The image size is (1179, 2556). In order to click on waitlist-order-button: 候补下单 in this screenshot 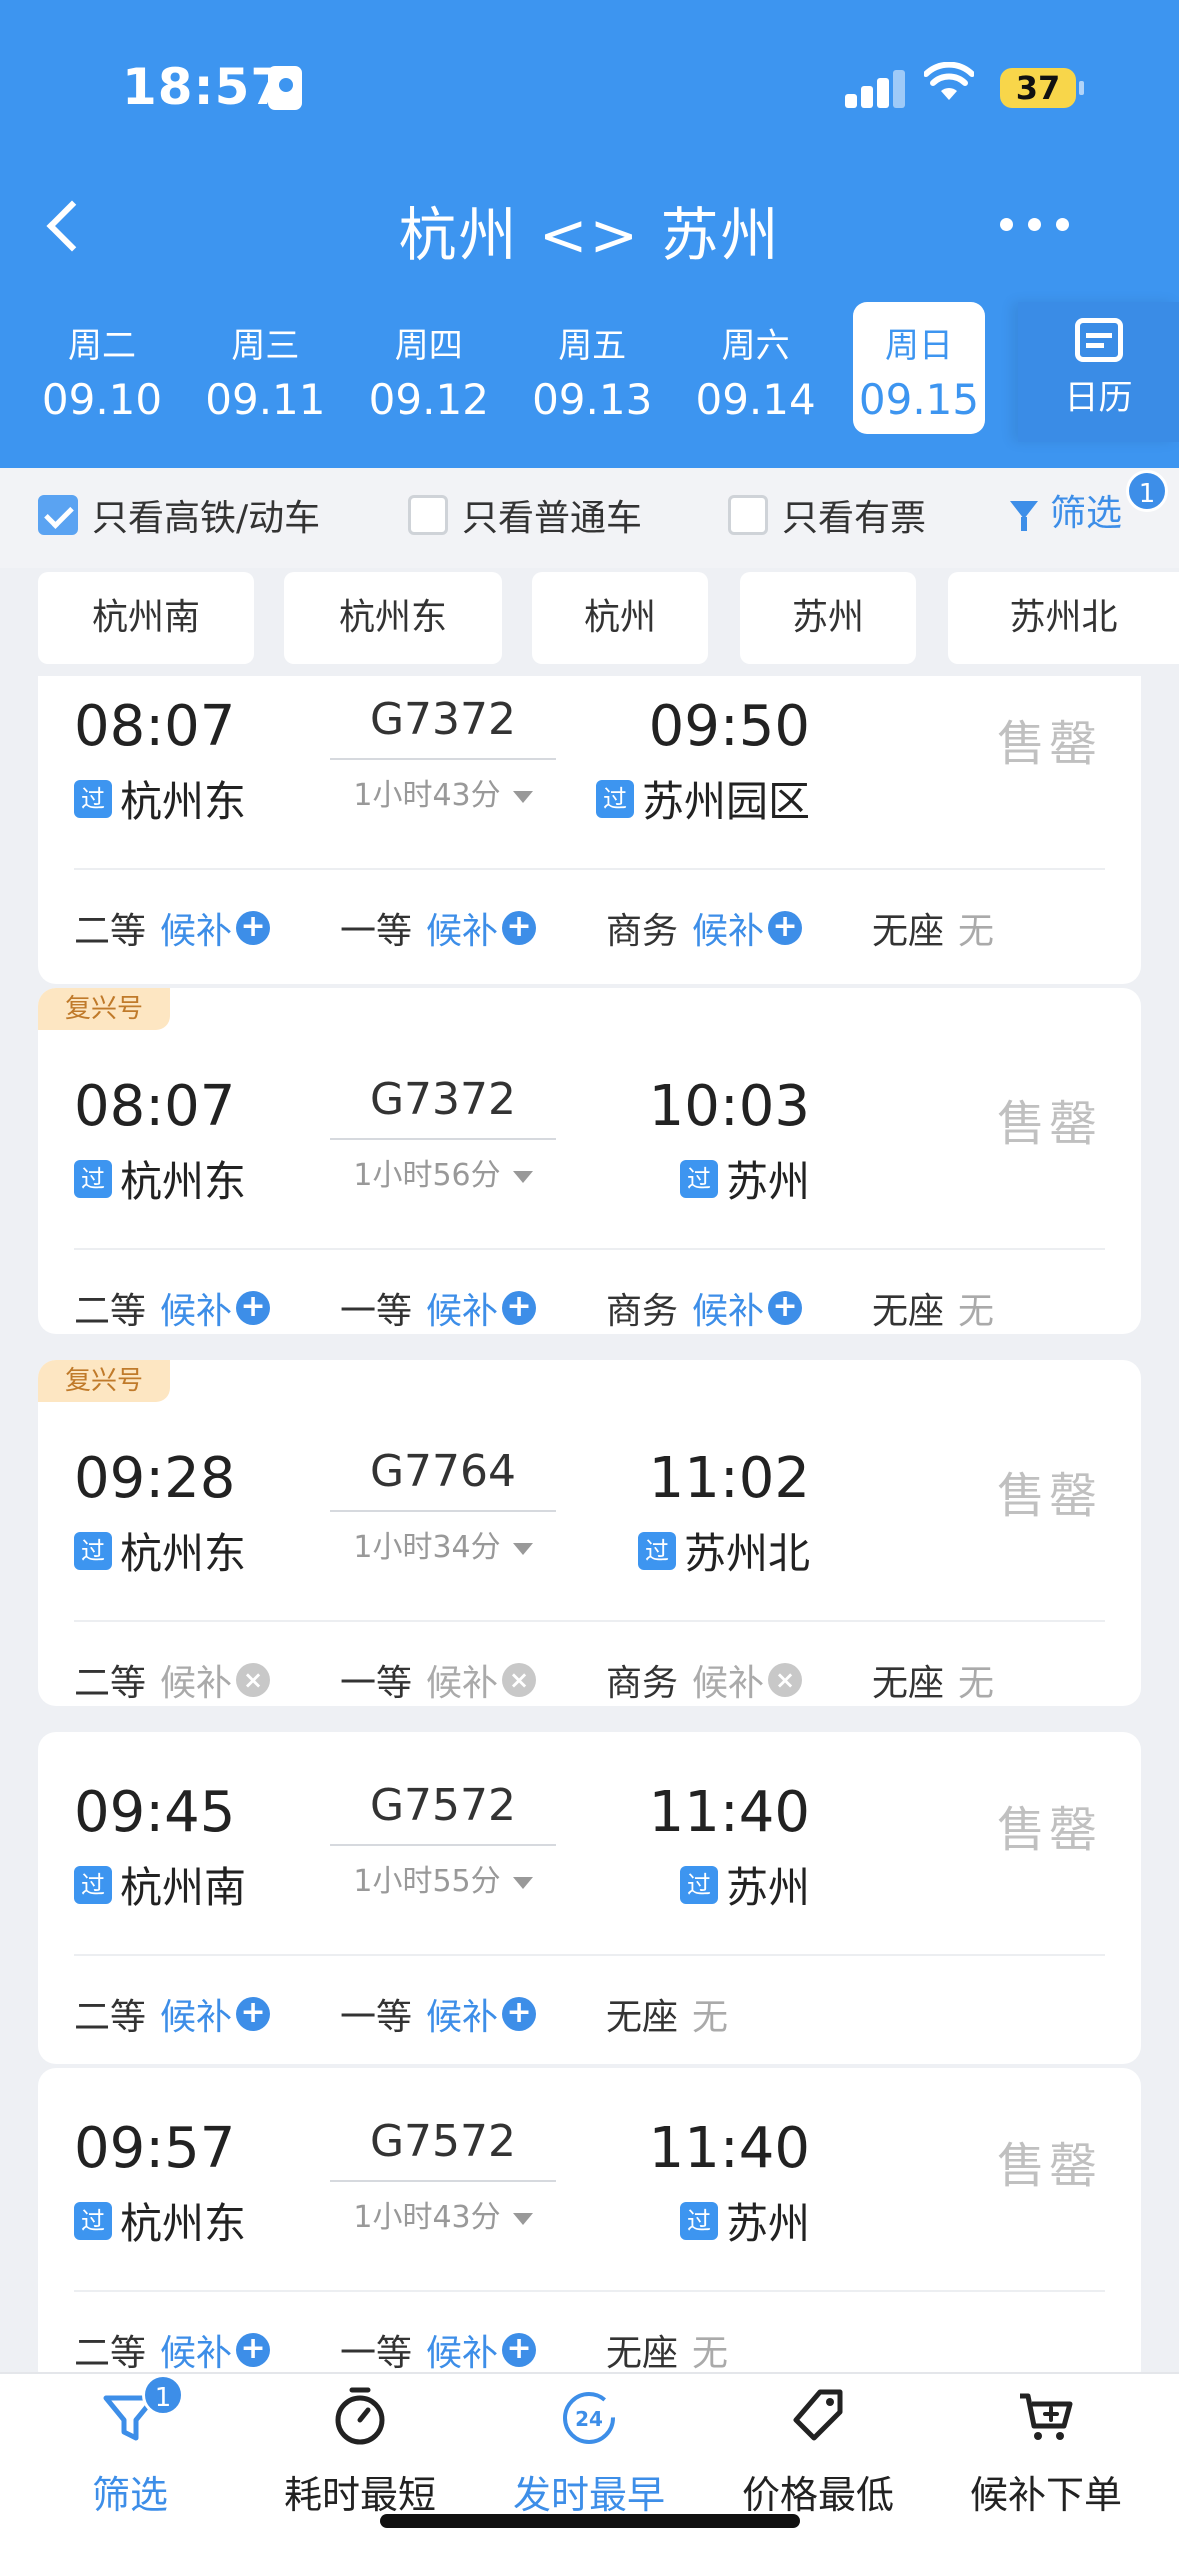, I will do `click(1046, 2451)`.